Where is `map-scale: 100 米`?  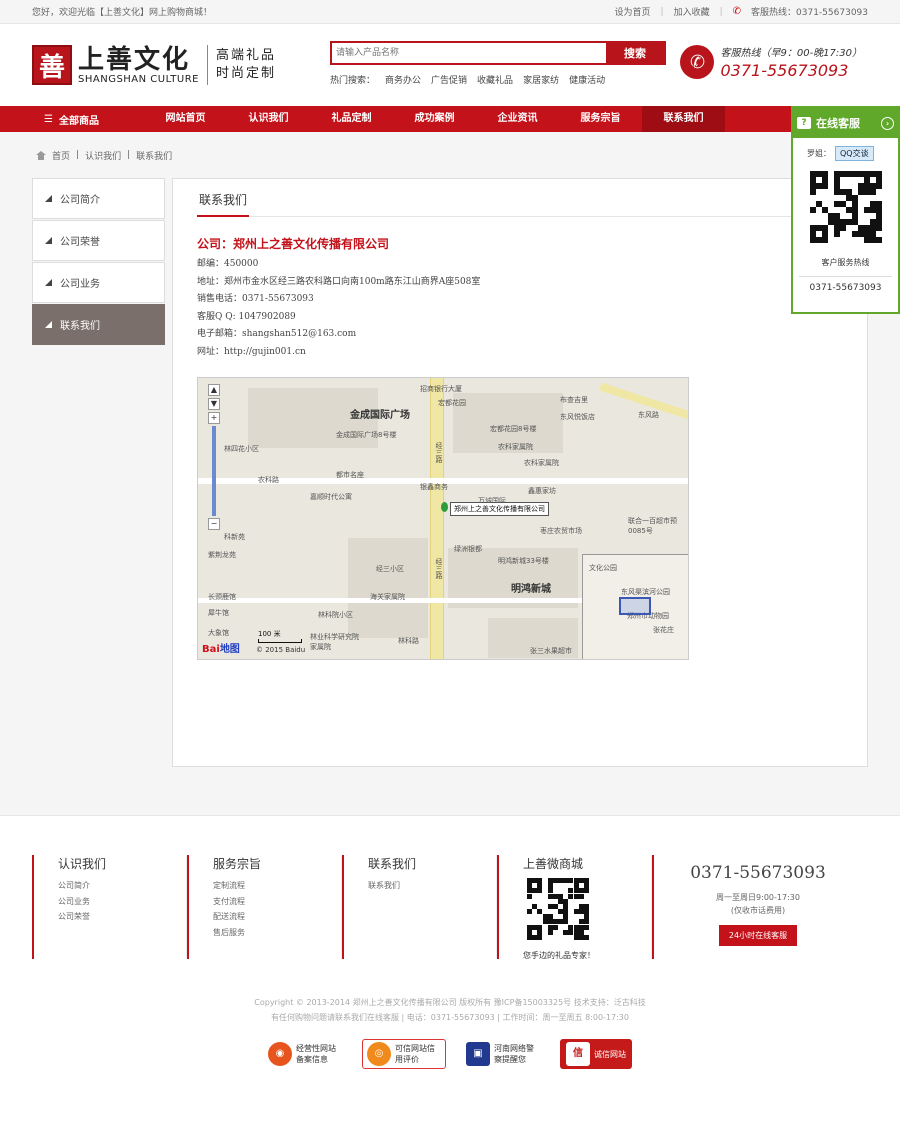 map-scale: 100 米 is located at coordinates (280, 636).